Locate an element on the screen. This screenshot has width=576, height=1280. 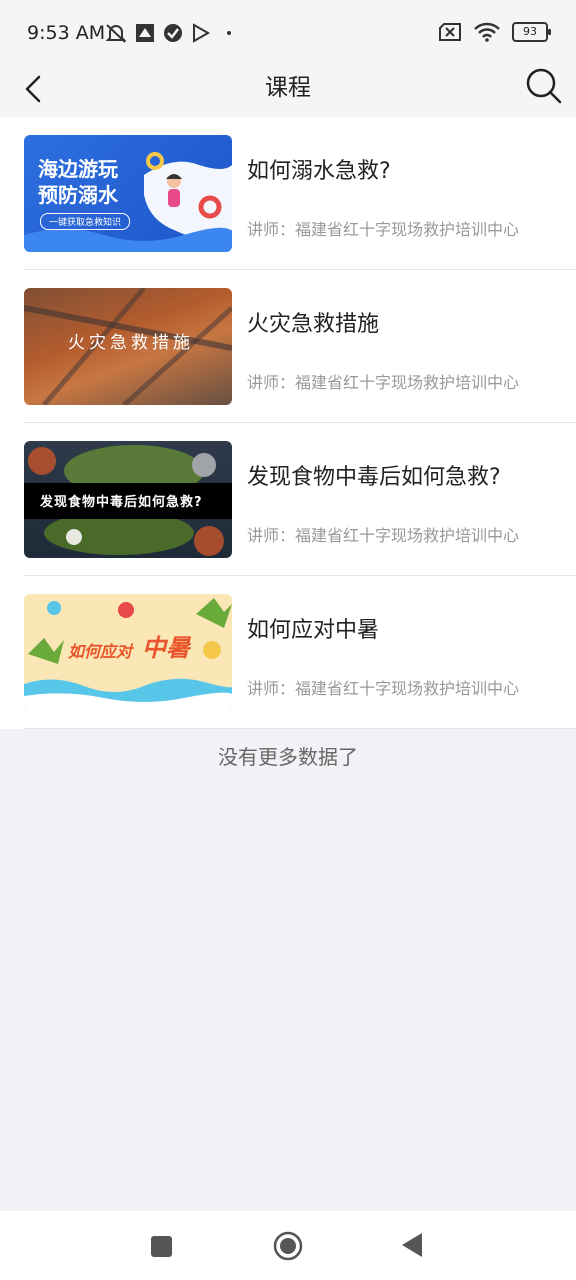
app-header: 课程 is located at coordinates (288, 90).